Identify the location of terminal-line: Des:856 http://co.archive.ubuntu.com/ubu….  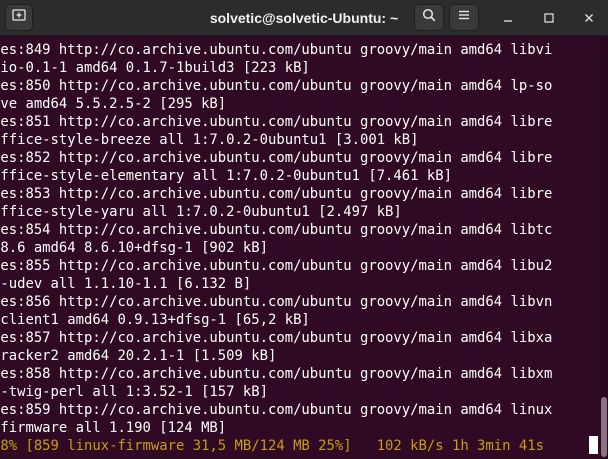
(276, 302).